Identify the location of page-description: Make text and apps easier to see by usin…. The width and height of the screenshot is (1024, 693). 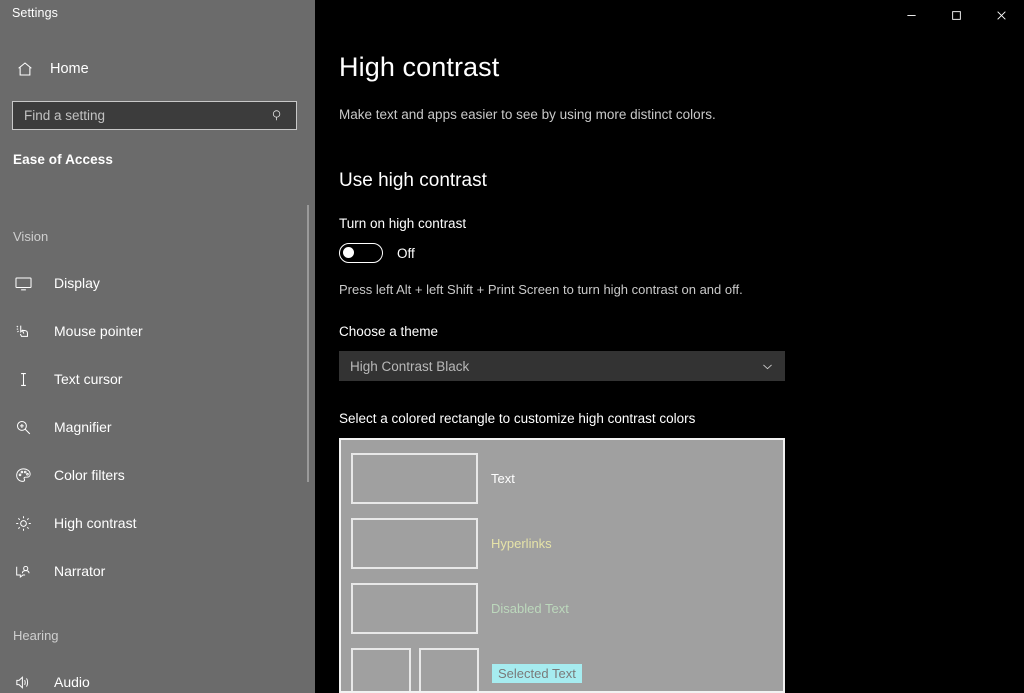
(527, 114).